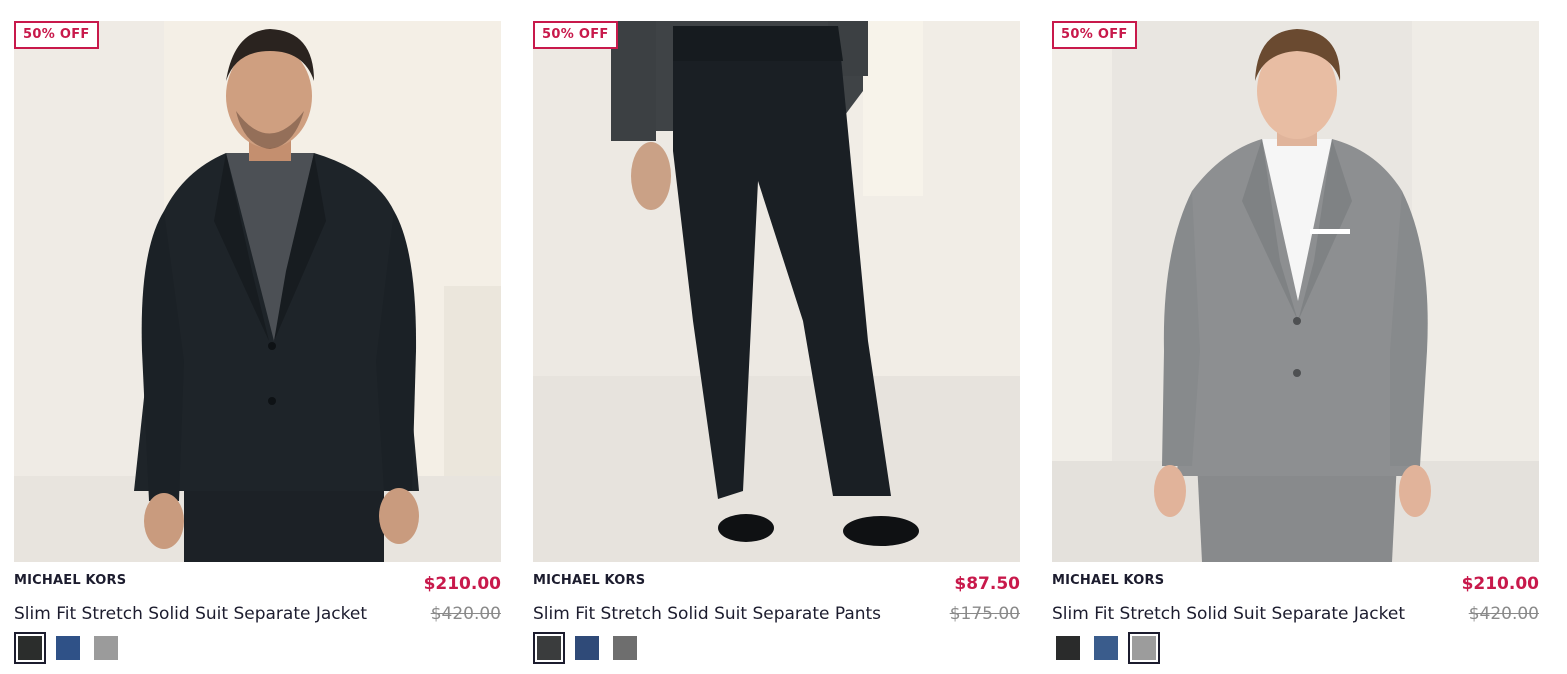  I want to click on original-price: $175.00, so click(984, 614).